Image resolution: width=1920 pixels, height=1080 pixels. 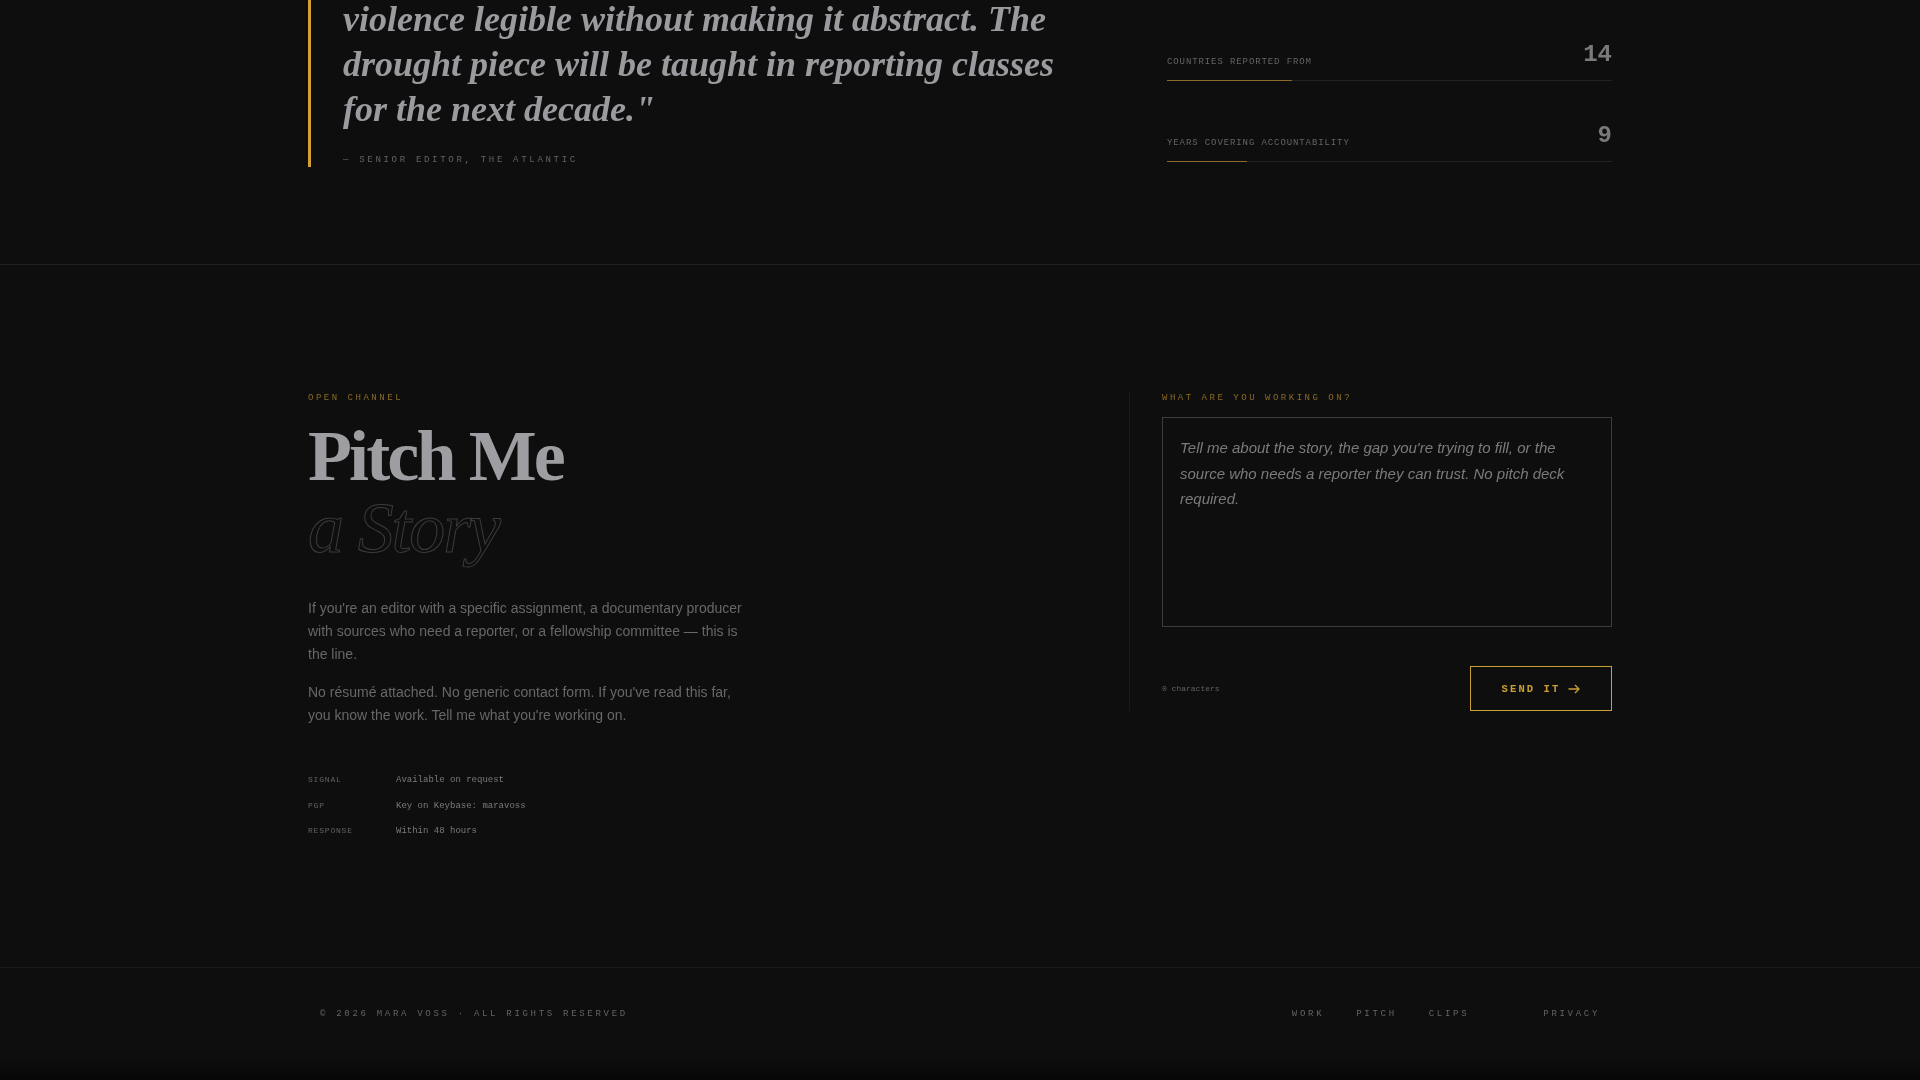 What do you see at coordinates (317, 805) in the screenshot?
I see `contact-label: PGP` at bounding box center [317, 805].